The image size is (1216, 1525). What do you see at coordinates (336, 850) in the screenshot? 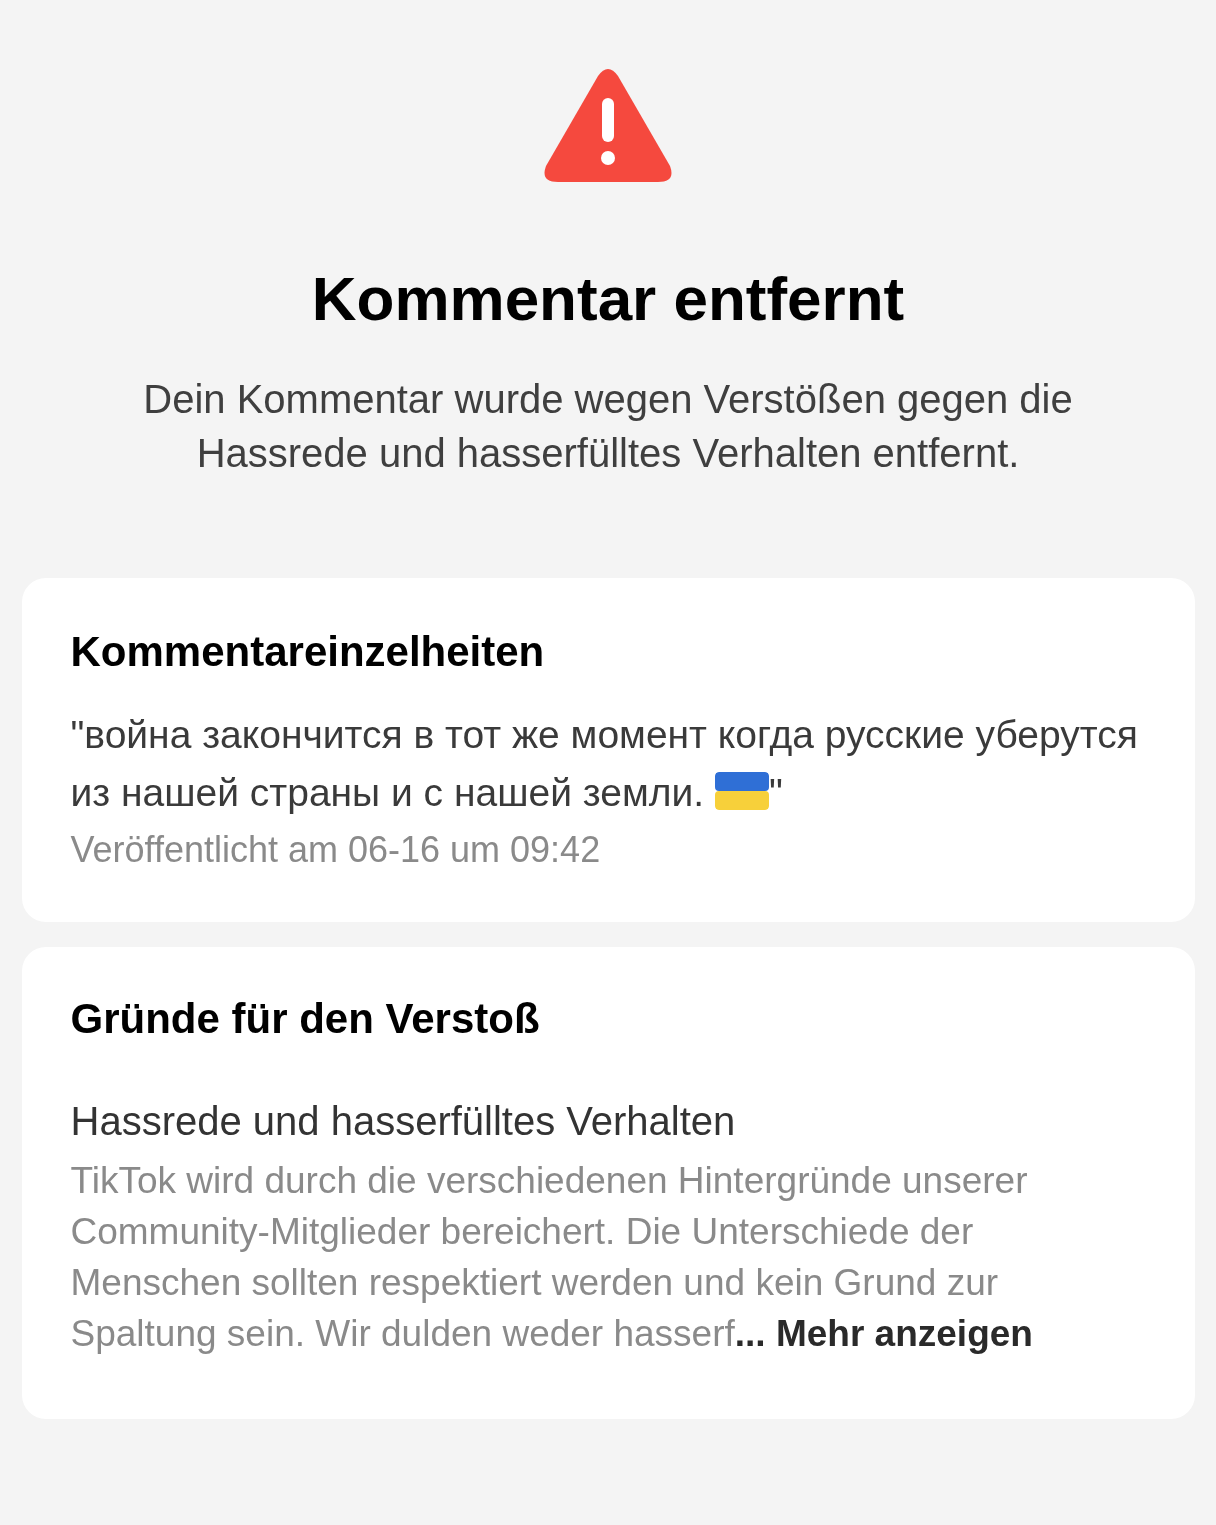
I see `posted-time: Veröffentlicht am 06-16 um 09:42` at bounding box center [336, 850].